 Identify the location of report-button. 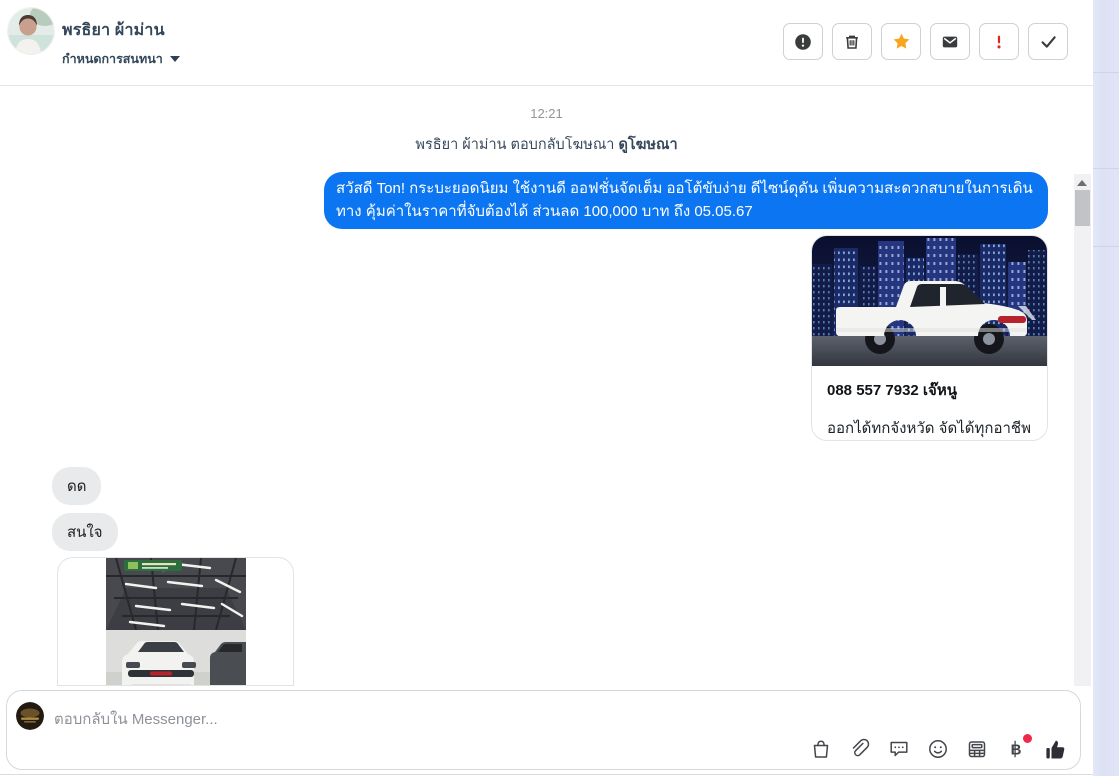
(803, 41).